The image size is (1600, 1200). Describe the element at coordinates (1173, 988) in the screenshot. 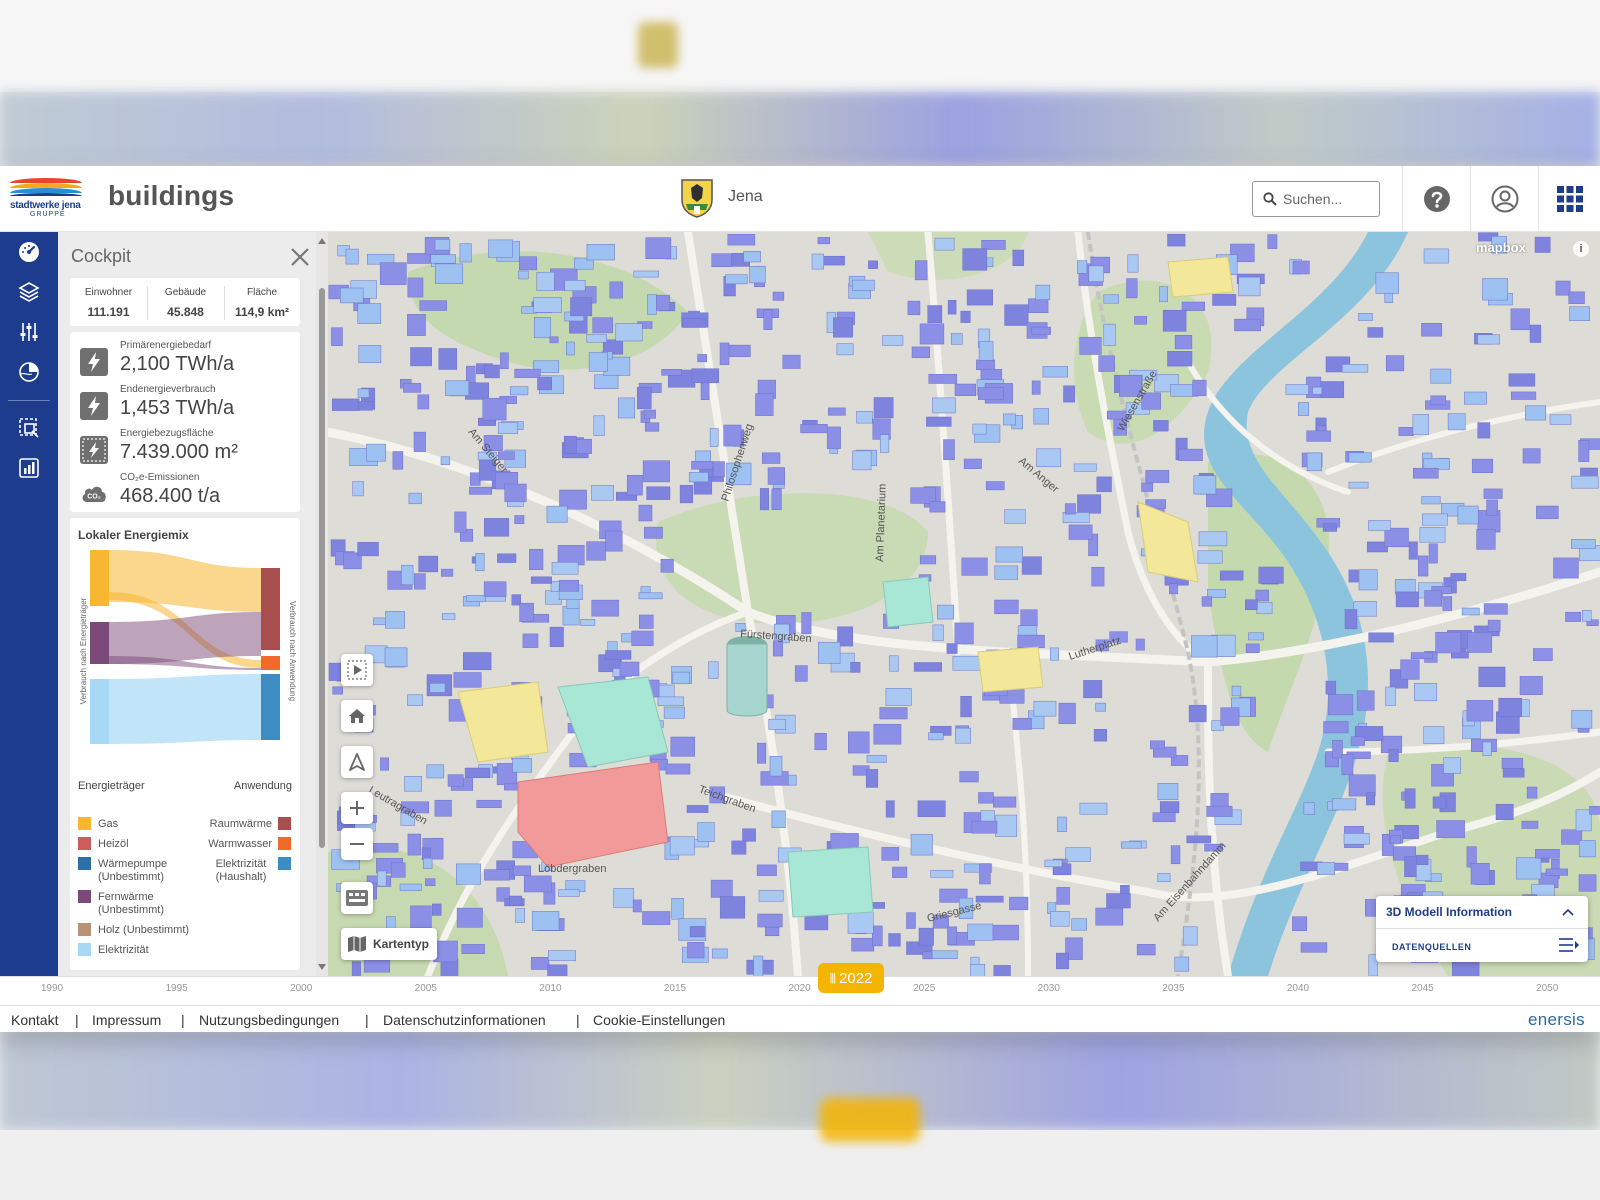

I see `timeline-year: 2035` at that location.